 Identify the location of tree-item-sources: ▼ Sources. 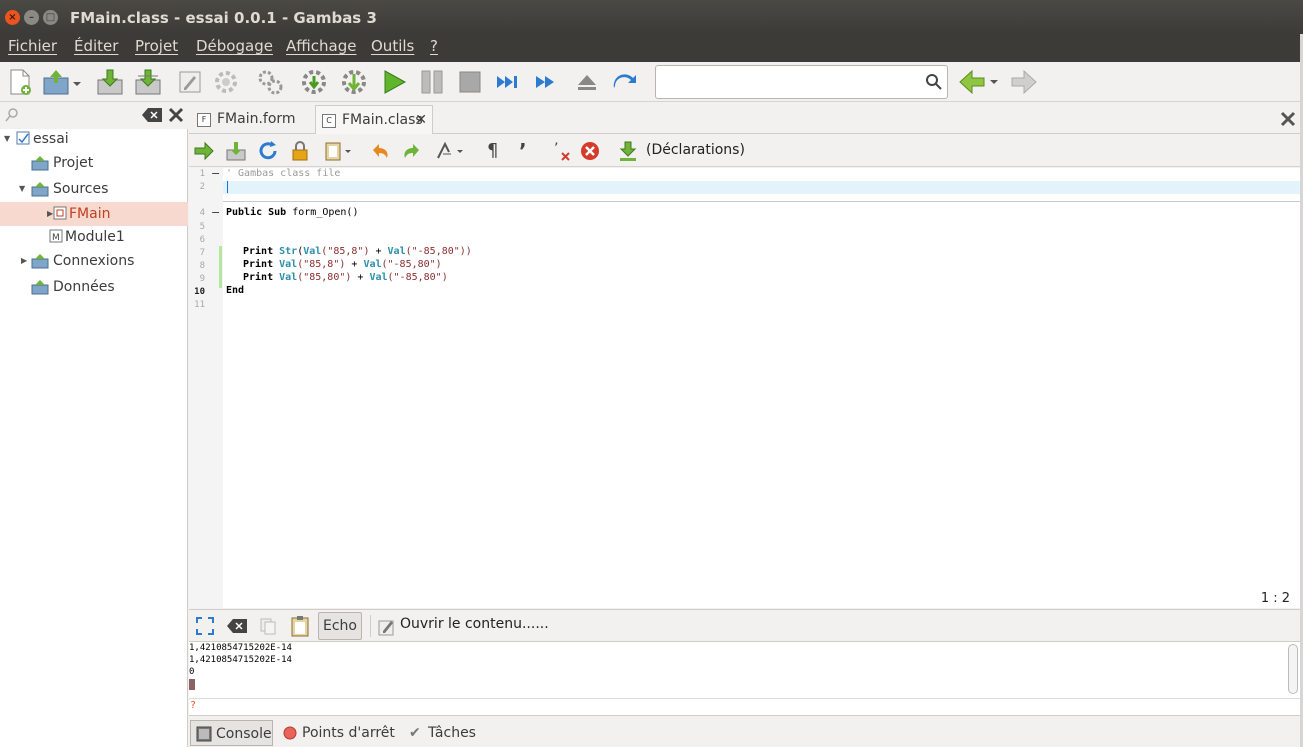
(94, 189).